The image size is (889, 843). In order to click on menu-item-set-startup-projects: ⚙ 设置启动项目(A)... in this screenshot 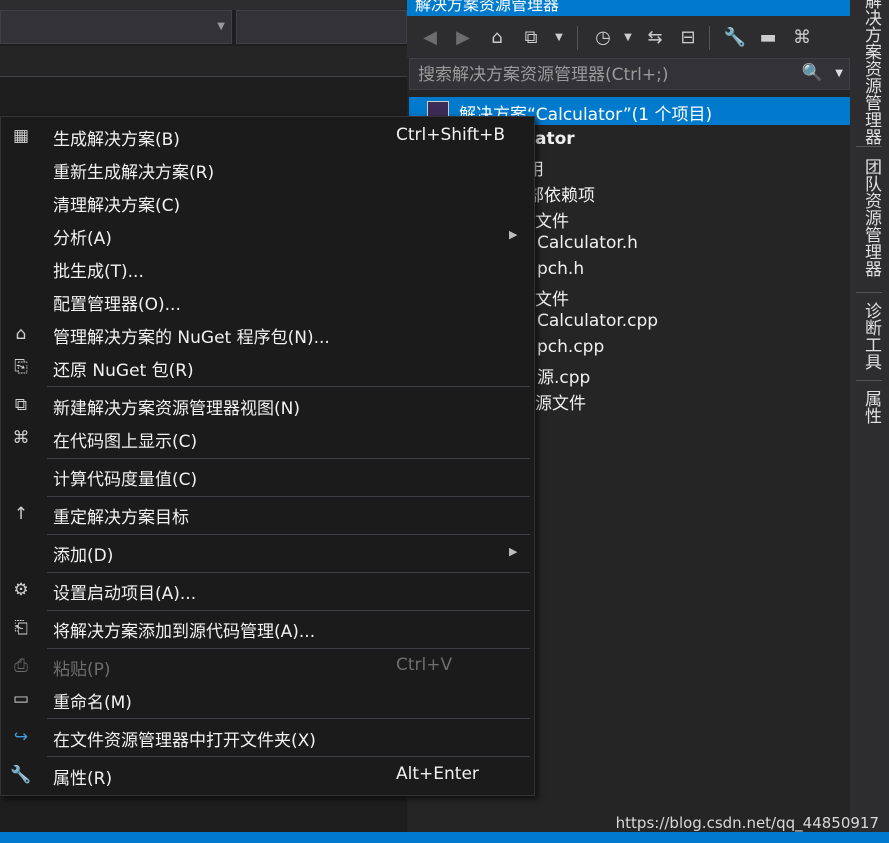, I will do `click(267, 590)`.